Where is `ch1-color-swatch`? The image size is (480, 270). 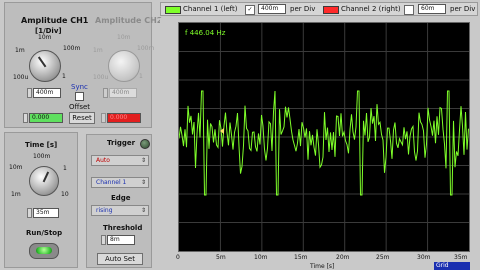
ch1-color-swatch is located at coordinates (173, 10).